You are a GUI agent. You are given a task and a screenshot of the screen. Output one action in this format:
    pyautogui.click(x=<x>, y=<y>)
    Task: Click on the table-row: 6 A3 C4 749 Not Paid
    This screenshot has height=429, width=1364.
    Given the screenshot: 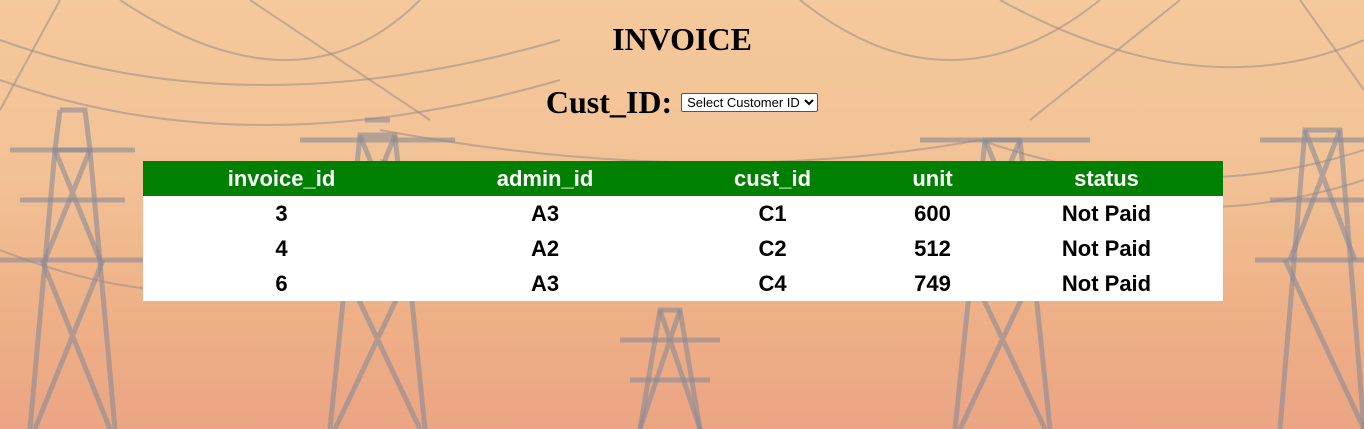 What is the action you would take?
    pyautogui.click(x=683, y=283)
    